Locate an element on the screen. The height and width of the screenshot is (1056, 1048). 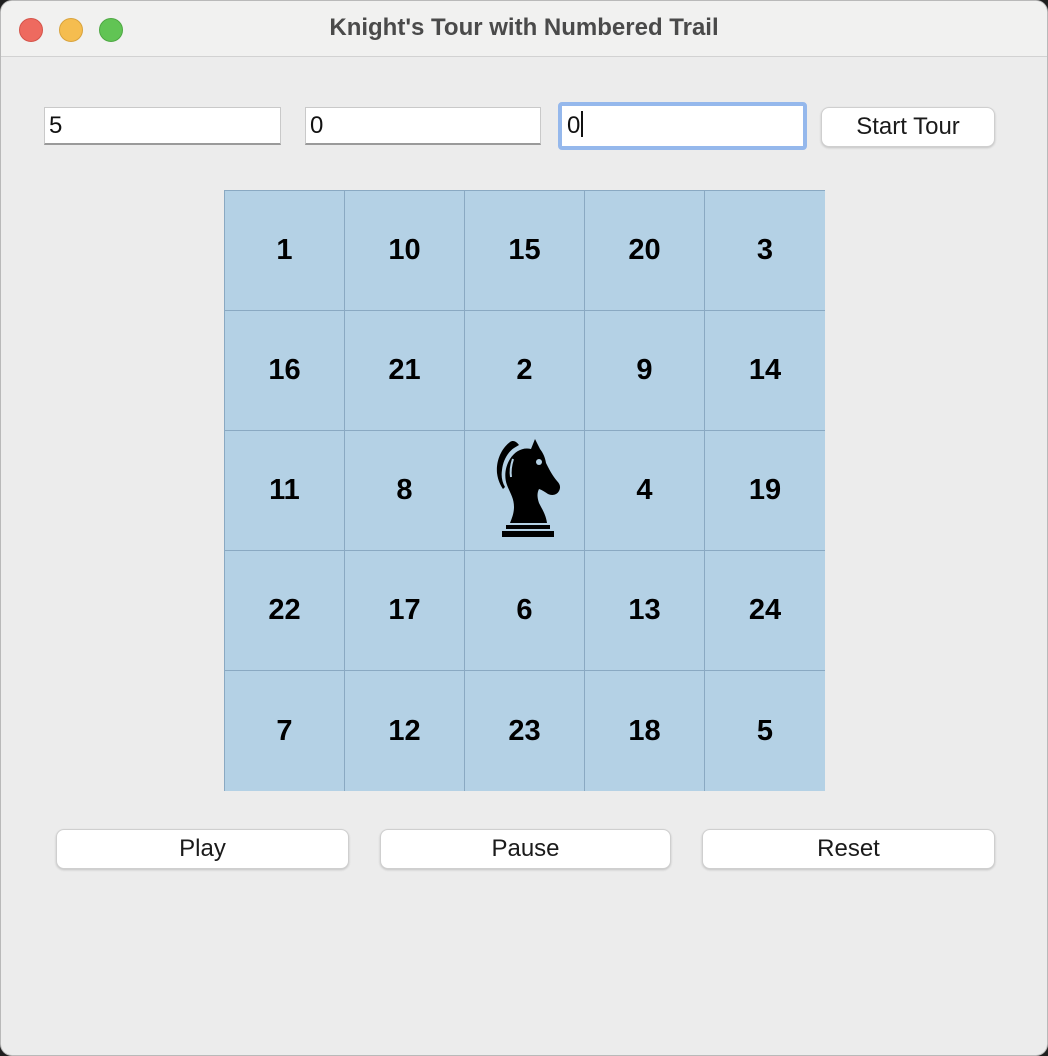
window-title: Knight's Tour with Numbered Trail is located at coordinates (524, 27).